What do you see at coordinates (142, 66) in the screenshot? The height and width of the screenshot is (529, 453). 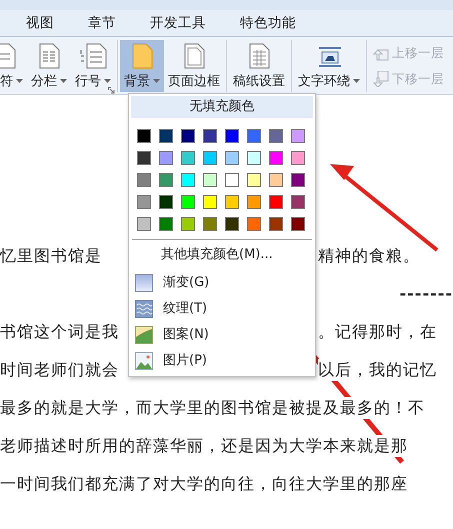 I see `ribbon-button: 背景` at bounding box center [142, 66].